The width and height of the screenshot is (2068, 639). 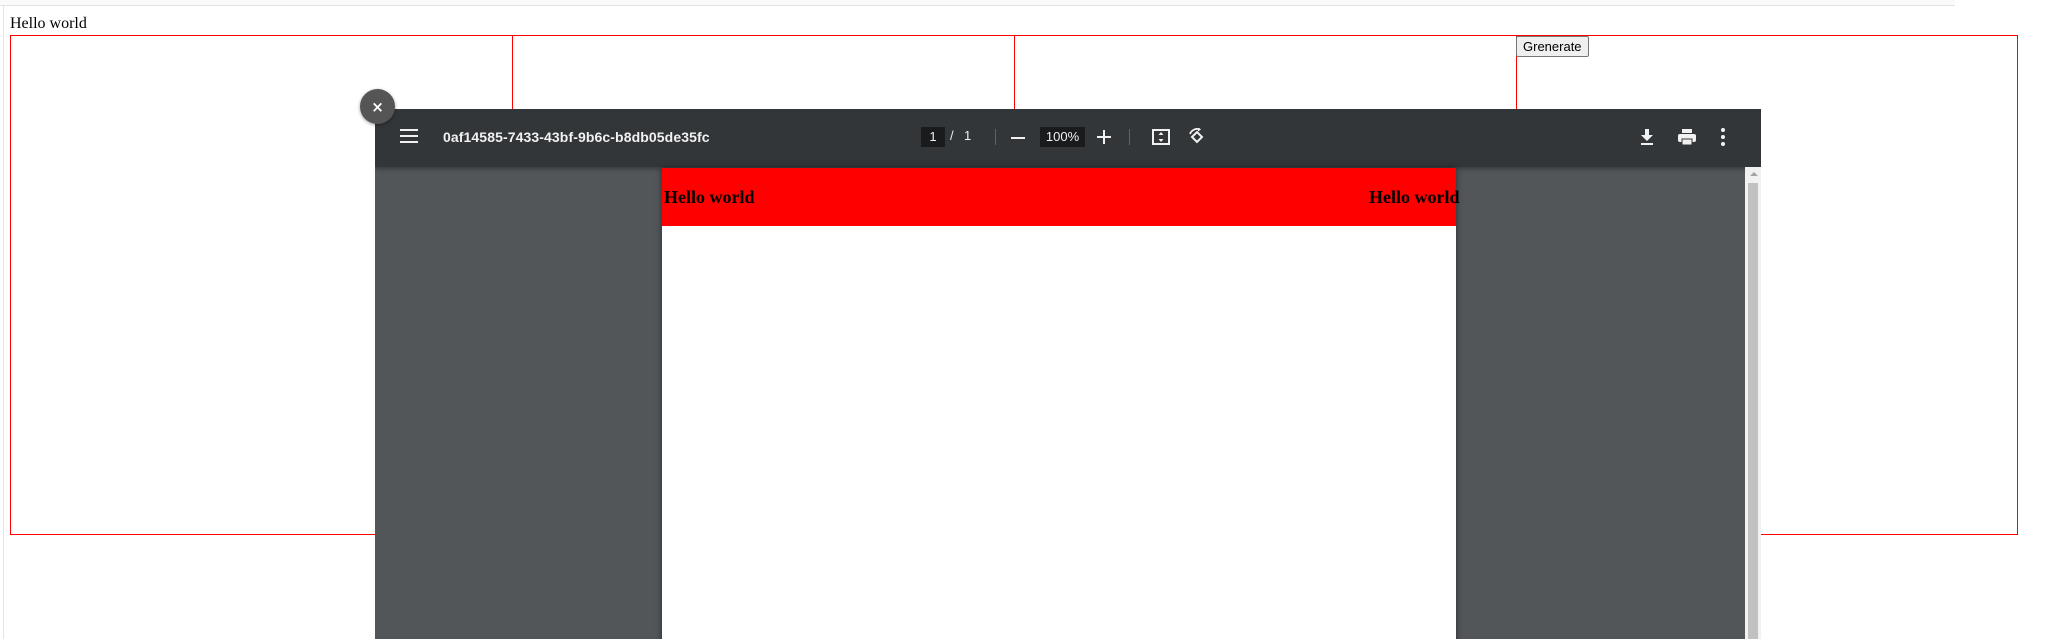 What do you see at coordinates (977, 3) in the screenshot?
I see `browser-top-strip` at bounding box center [977, 3].